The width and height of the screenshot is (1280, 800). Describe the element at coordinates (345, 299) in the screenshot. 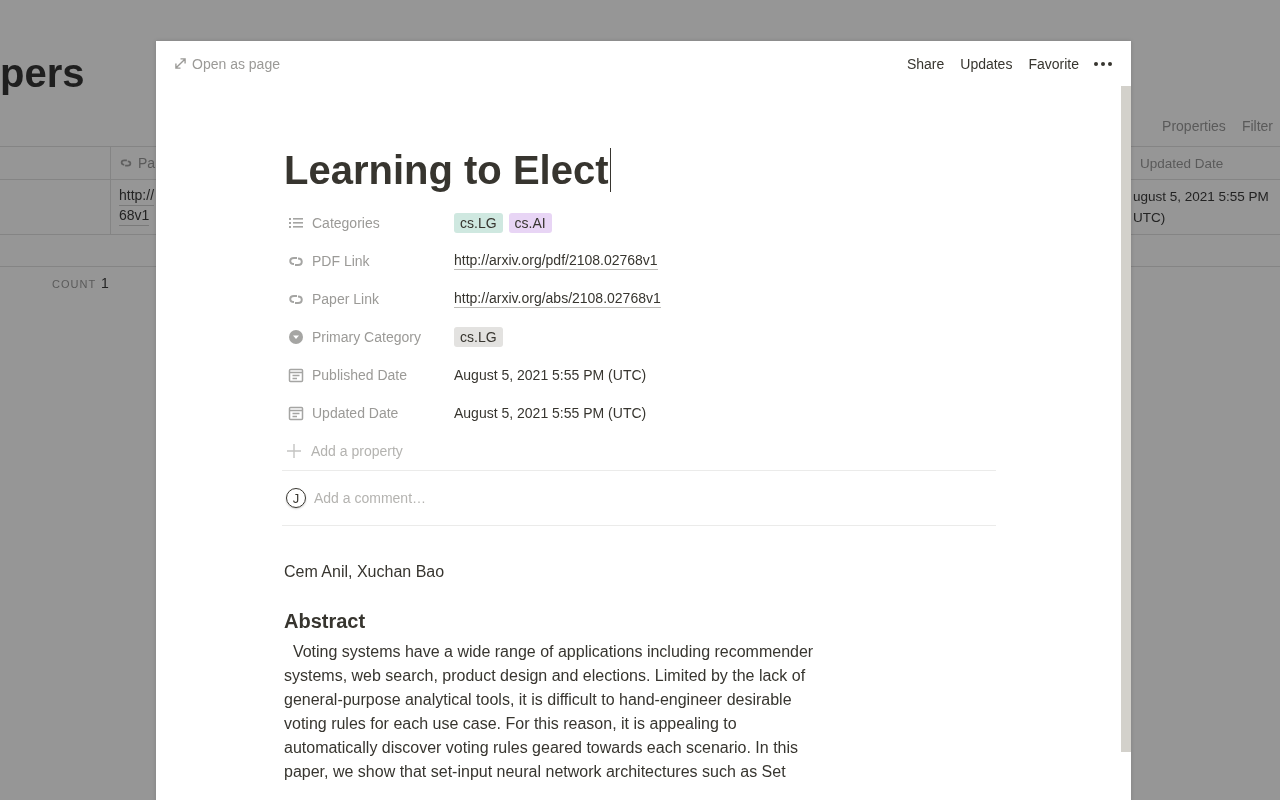

I see `property-label: Paper Link` at that location.